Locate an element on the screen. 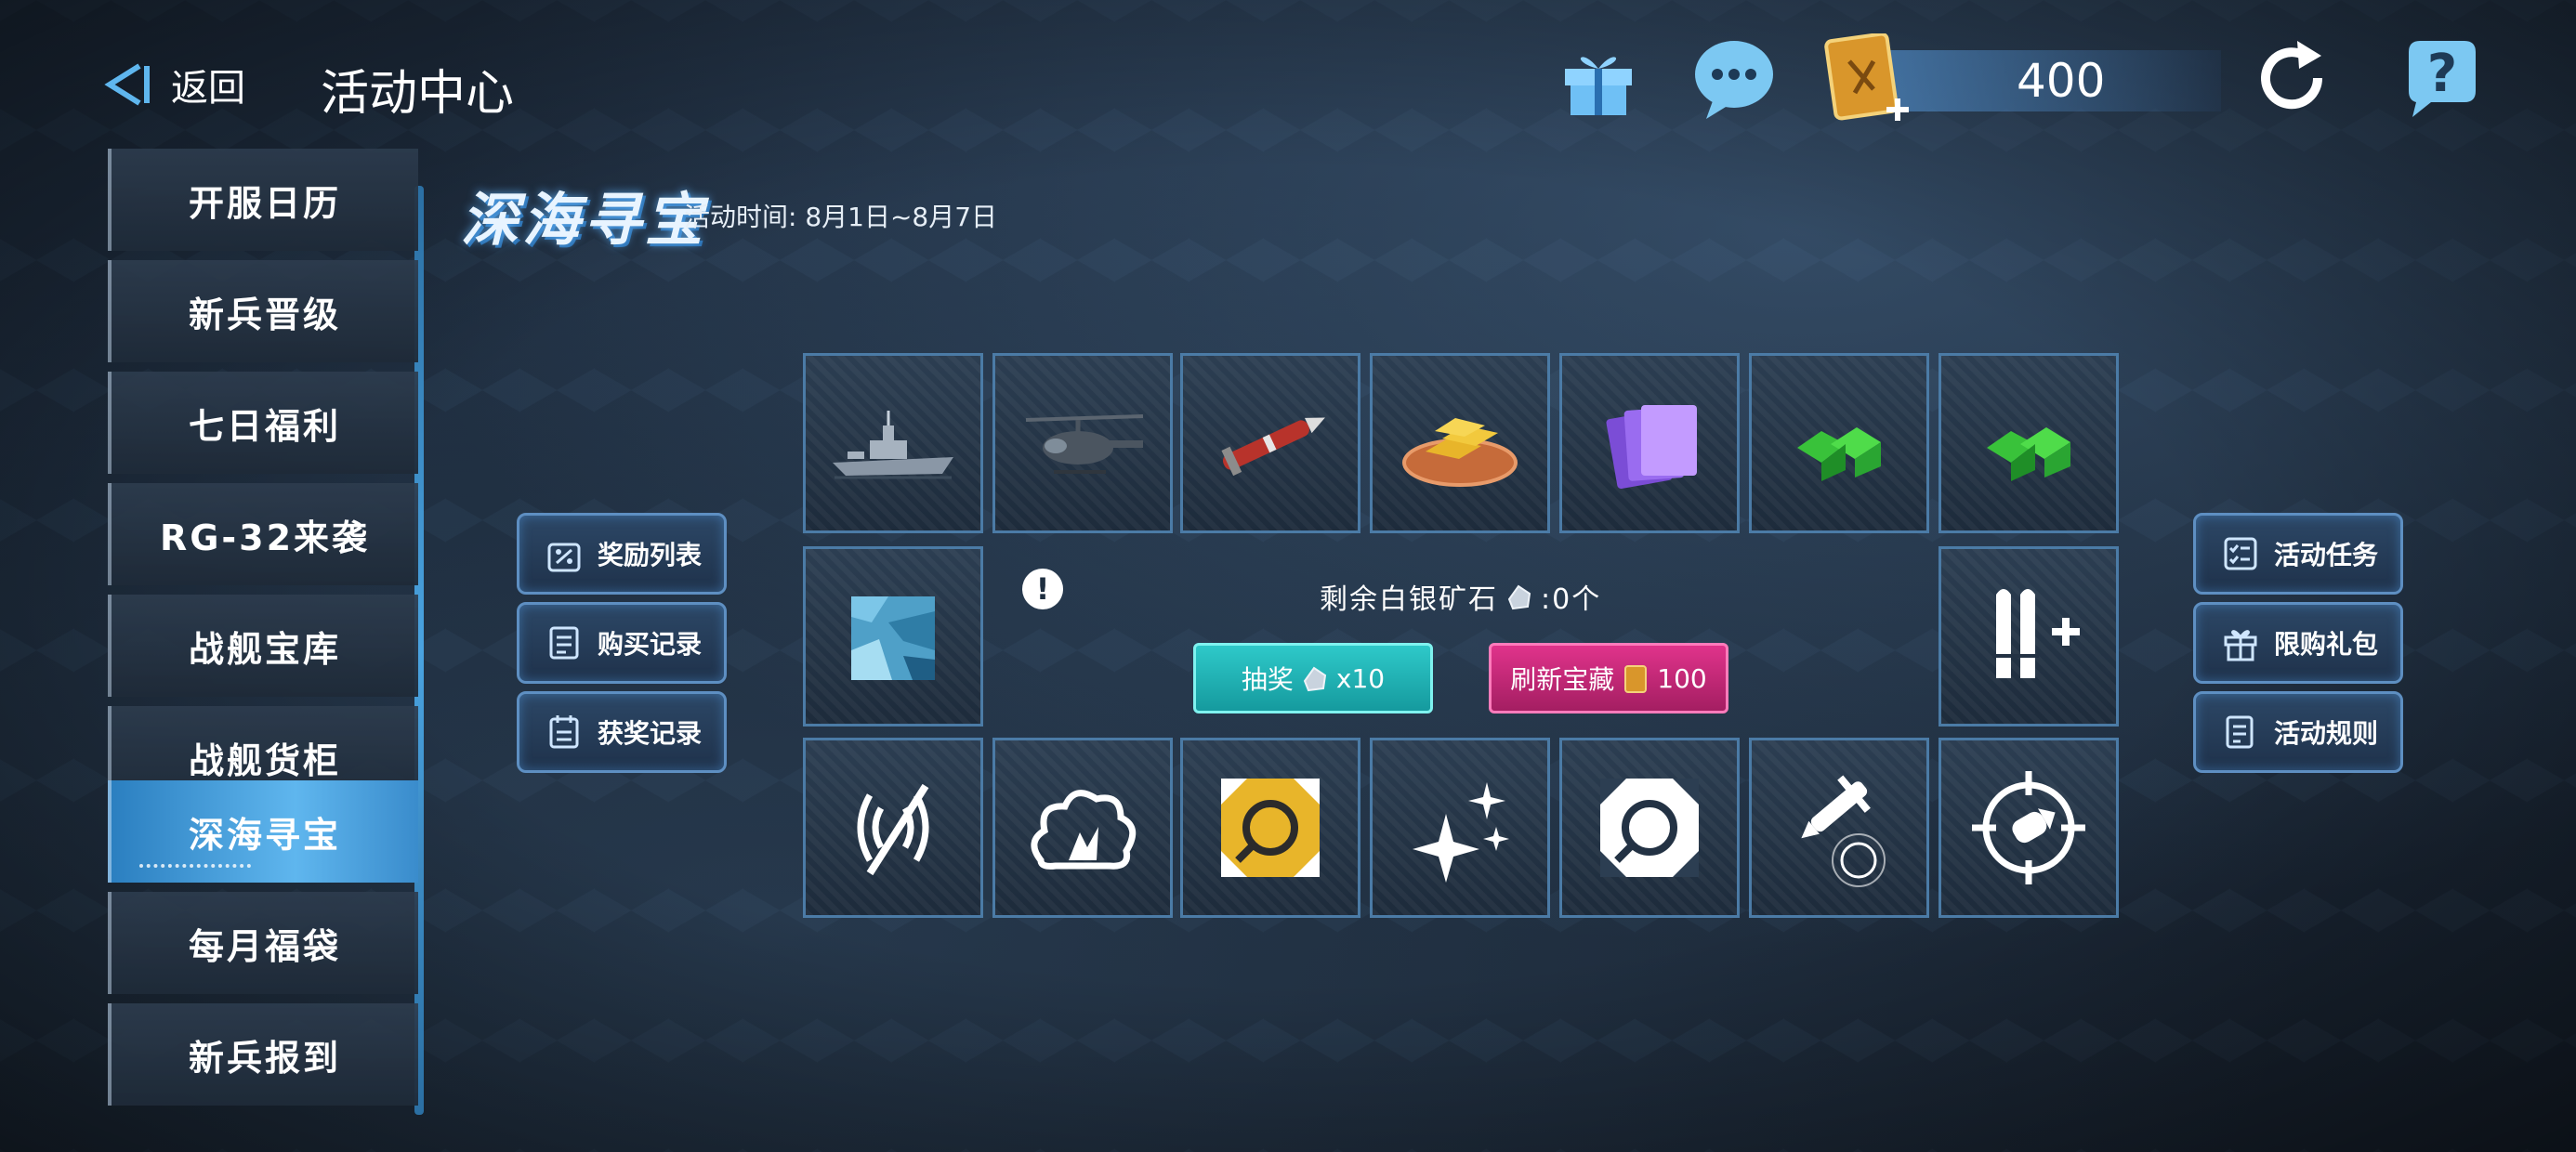 The image size is (2576, 1152). reward-tile-camo-skin is located at coordinates (893, 636).